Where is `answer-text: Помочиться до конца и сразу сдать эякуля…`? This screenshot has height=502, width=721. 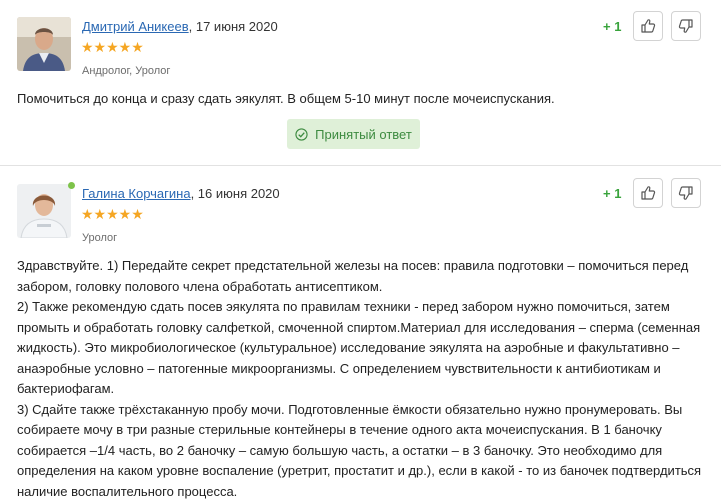
answer-text: Помочиться до конца и сразу сдать эякуля… is located at coordinates (362, 99).